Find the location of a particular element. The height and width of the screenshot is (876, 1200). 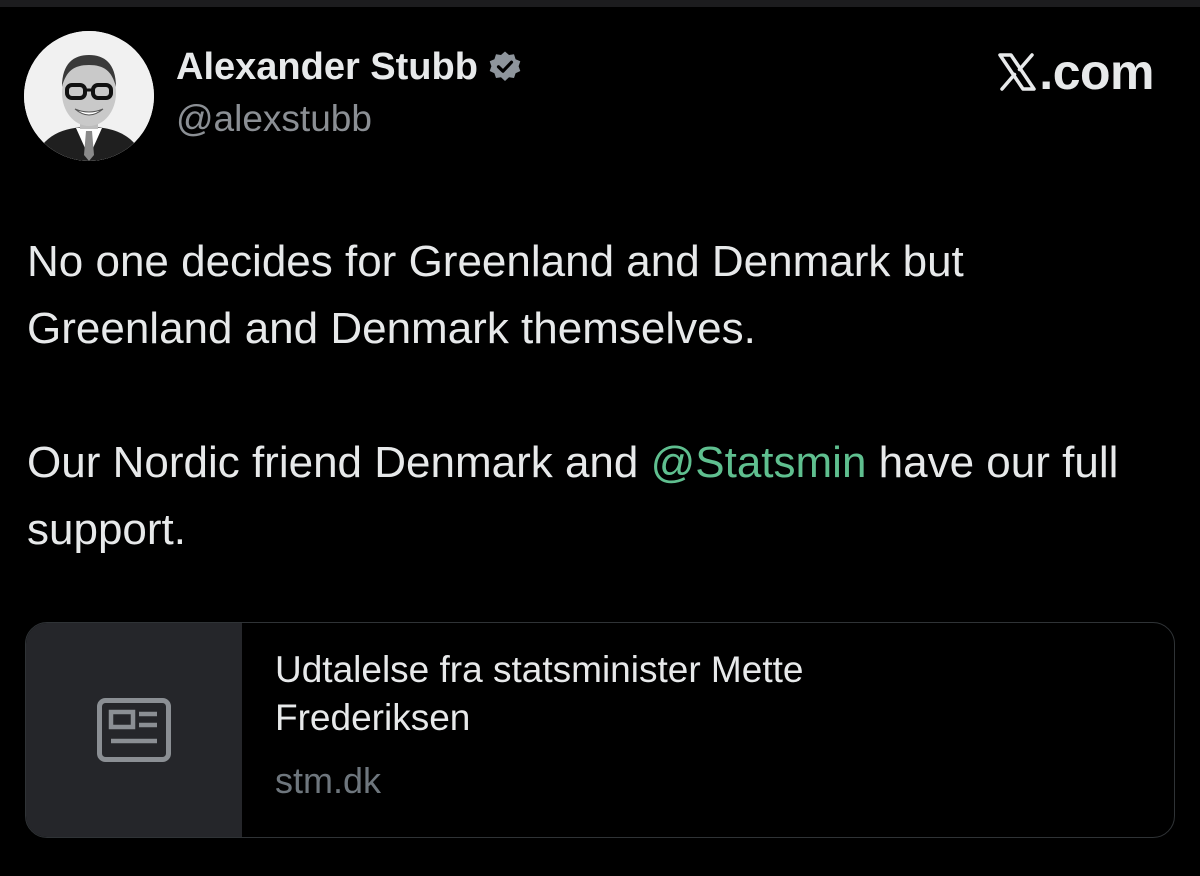

brand-logo: .com is located at coordinates (1075, 72).